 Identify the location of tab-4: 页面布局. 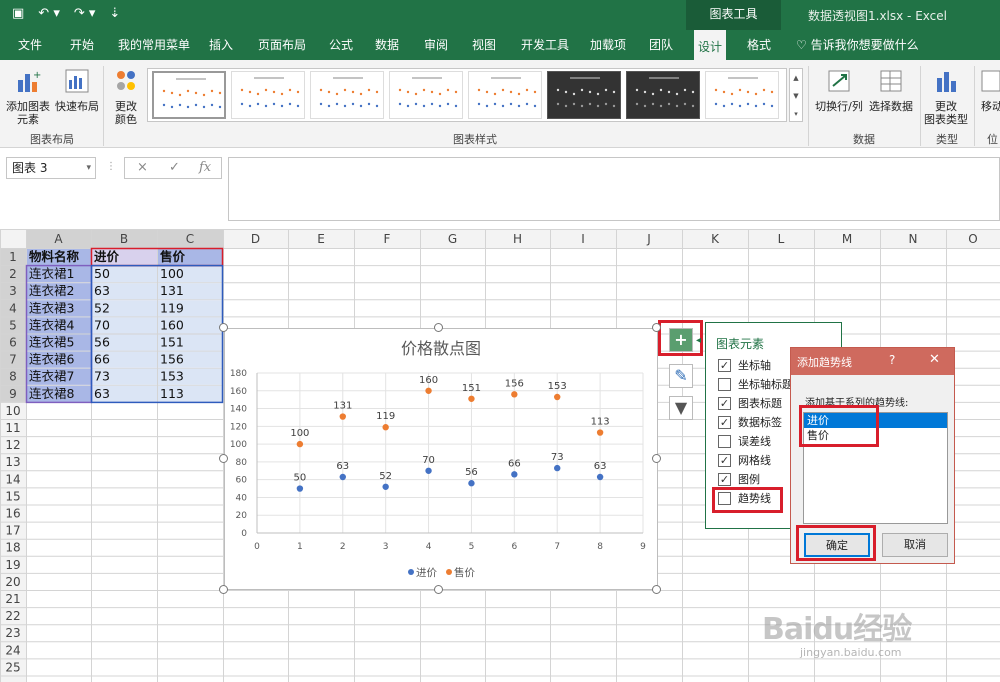
(282, 45).